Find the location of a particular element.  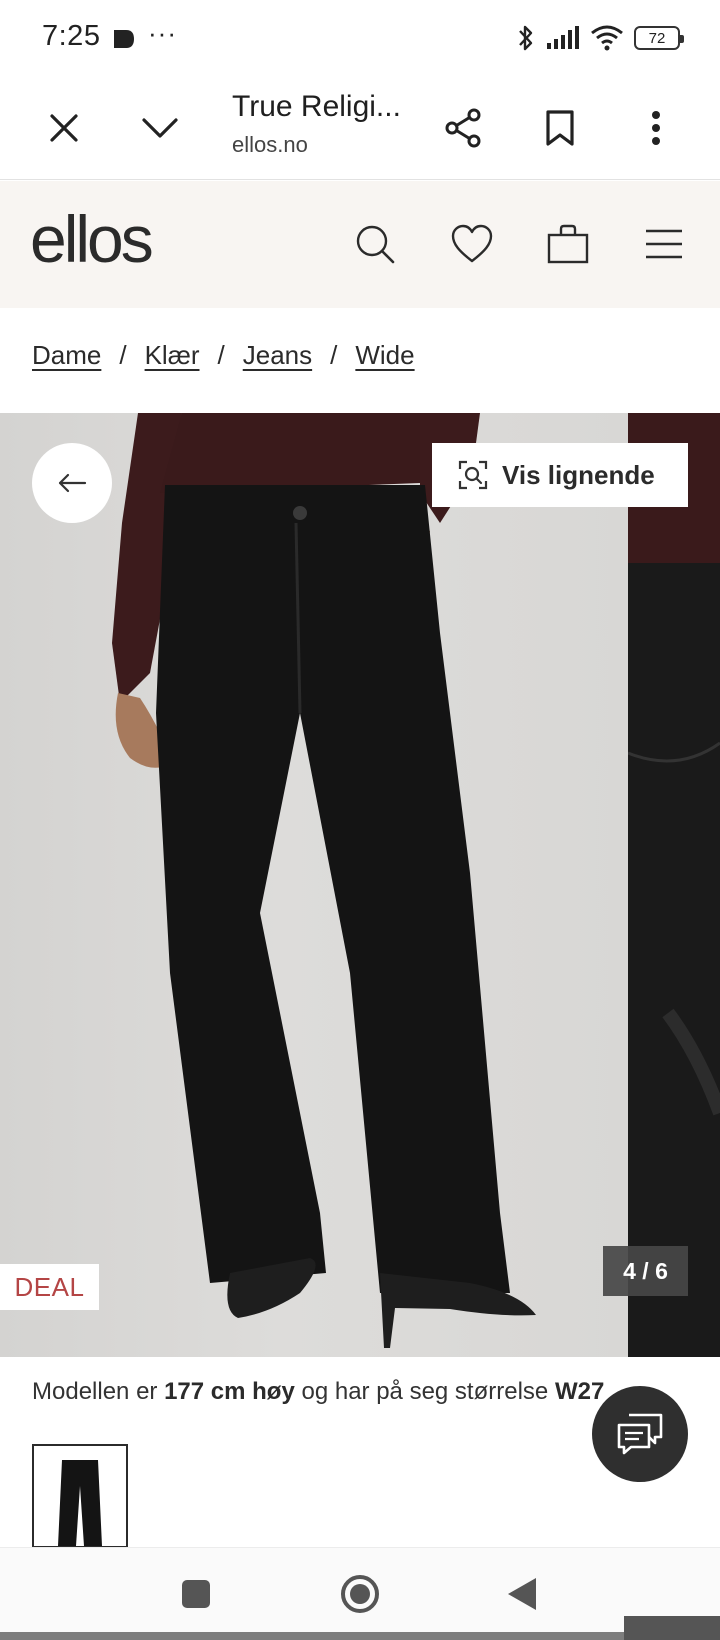

breadcrumb: Dame / Klær / Jeans / Wide is located at coordinates (223, 355).